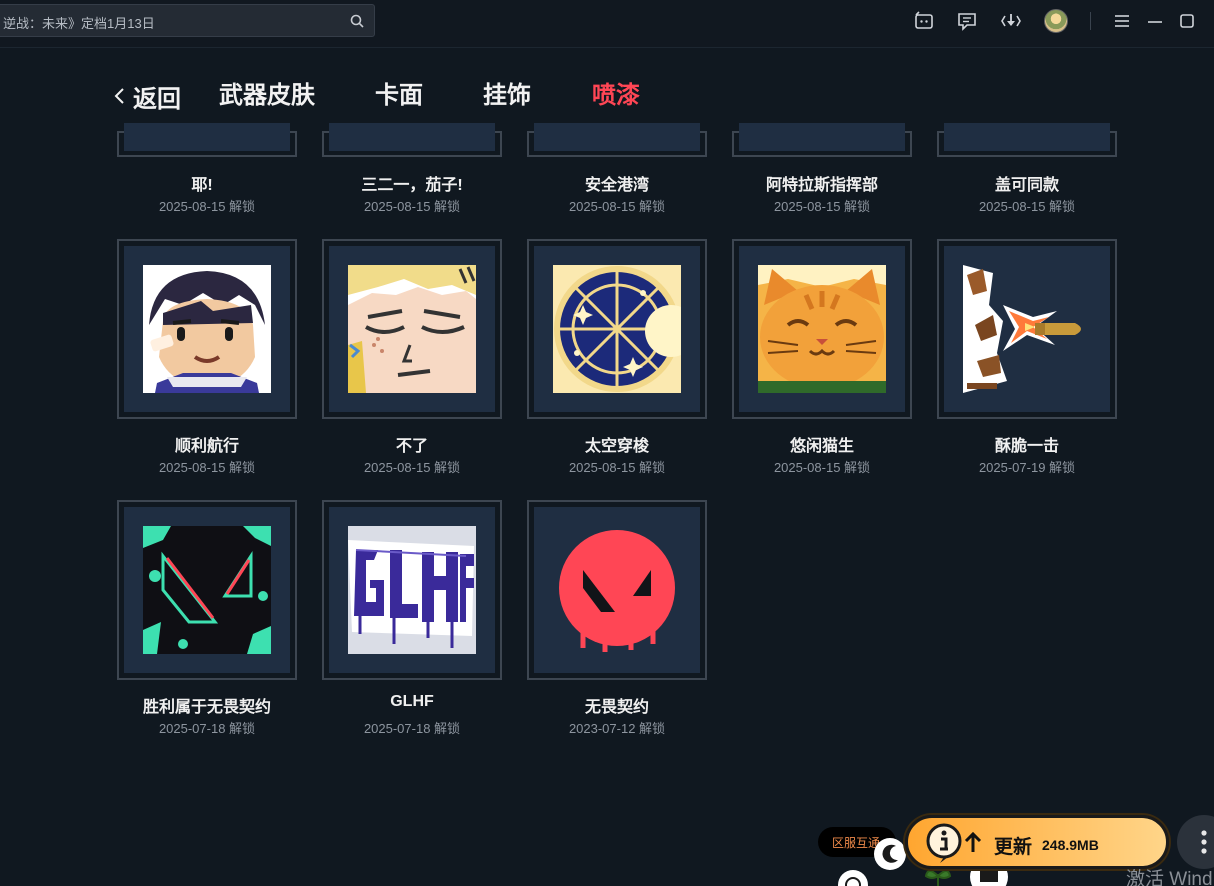 The width and height of the screenshot is (1214, 886). What do you see at coordinates (1187, 21) in the screenshot?
I see `maximize-icon` at bounding box center [1187, 21].